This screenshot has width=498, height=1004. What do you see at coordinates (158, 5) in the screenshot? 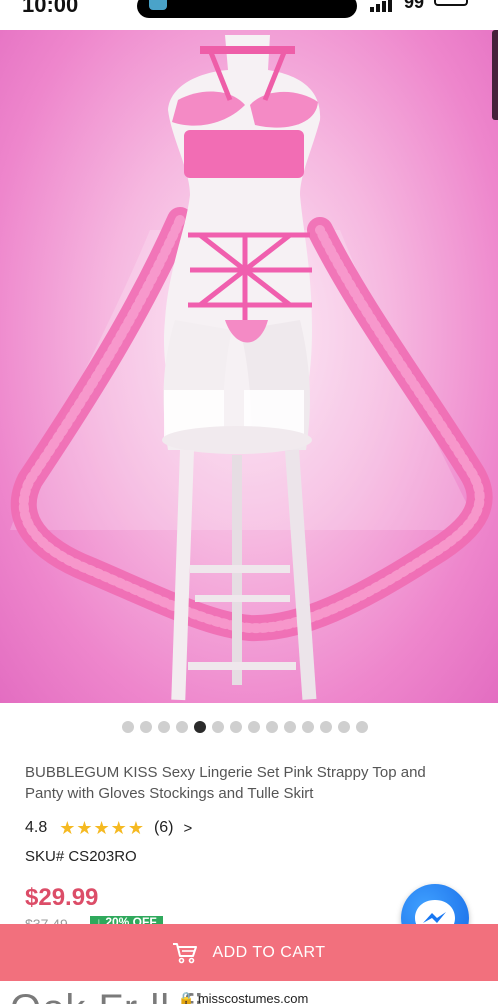
I see `app-icon` at bounding box center [158, 5].